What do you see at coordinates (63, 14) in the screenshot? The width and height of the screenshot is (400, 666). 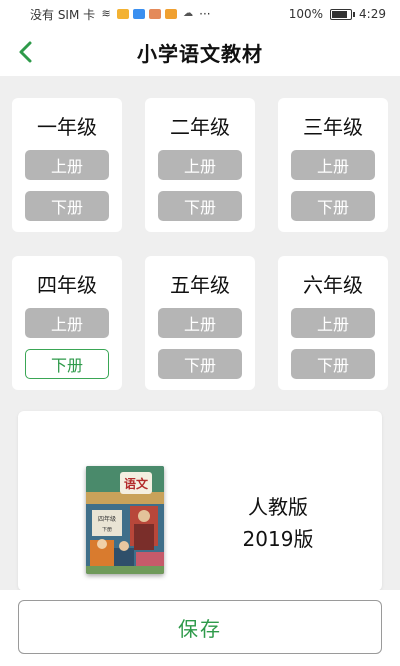 I see `carrier-text: 没有 SIM 卡` at bounding box center [63, 14].